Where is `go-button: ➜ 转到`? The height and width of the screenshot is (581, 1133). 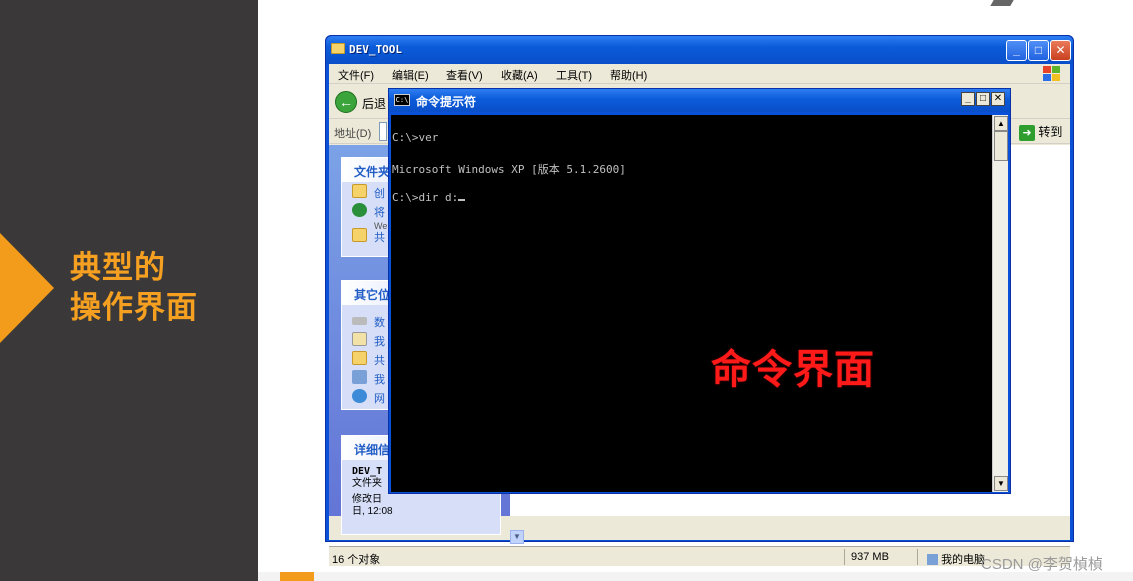
go-button: ➜ 转到 is located at coordinates (1044, 132).